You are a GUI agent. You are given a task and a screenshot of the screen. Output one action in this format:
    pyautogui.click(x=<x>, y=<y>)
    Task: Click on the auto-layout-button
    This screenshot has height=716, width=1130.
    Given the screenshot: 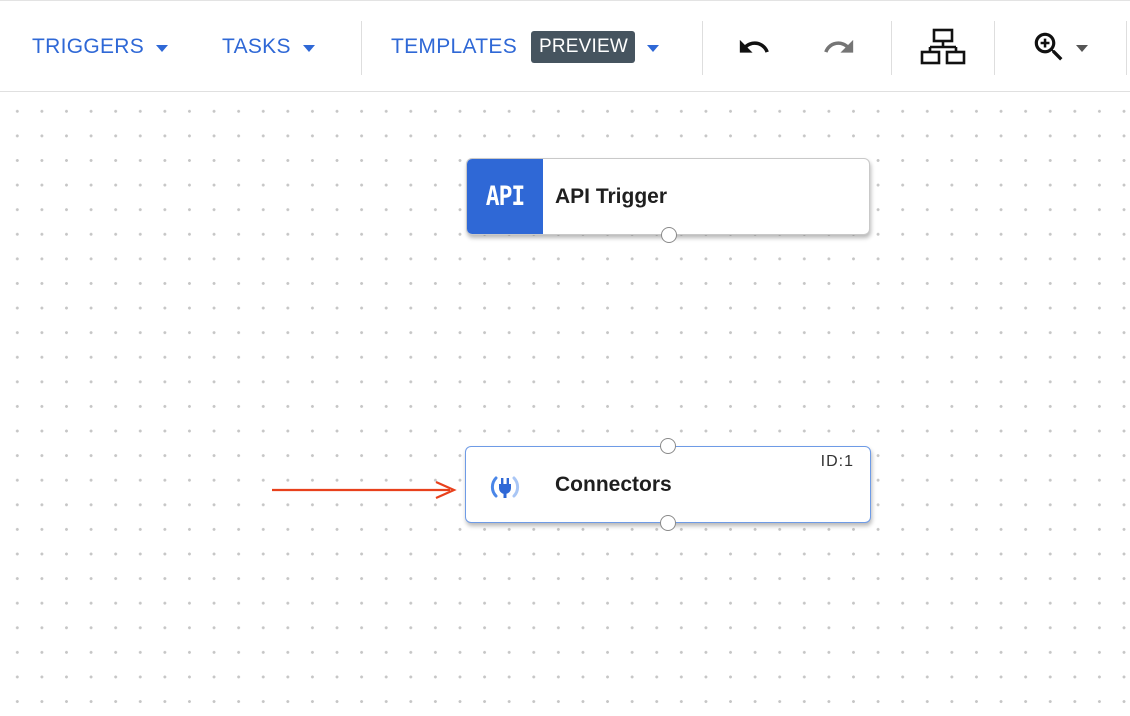 What is the action you would take?
    pyautogui.click(x=943, y=47)
    